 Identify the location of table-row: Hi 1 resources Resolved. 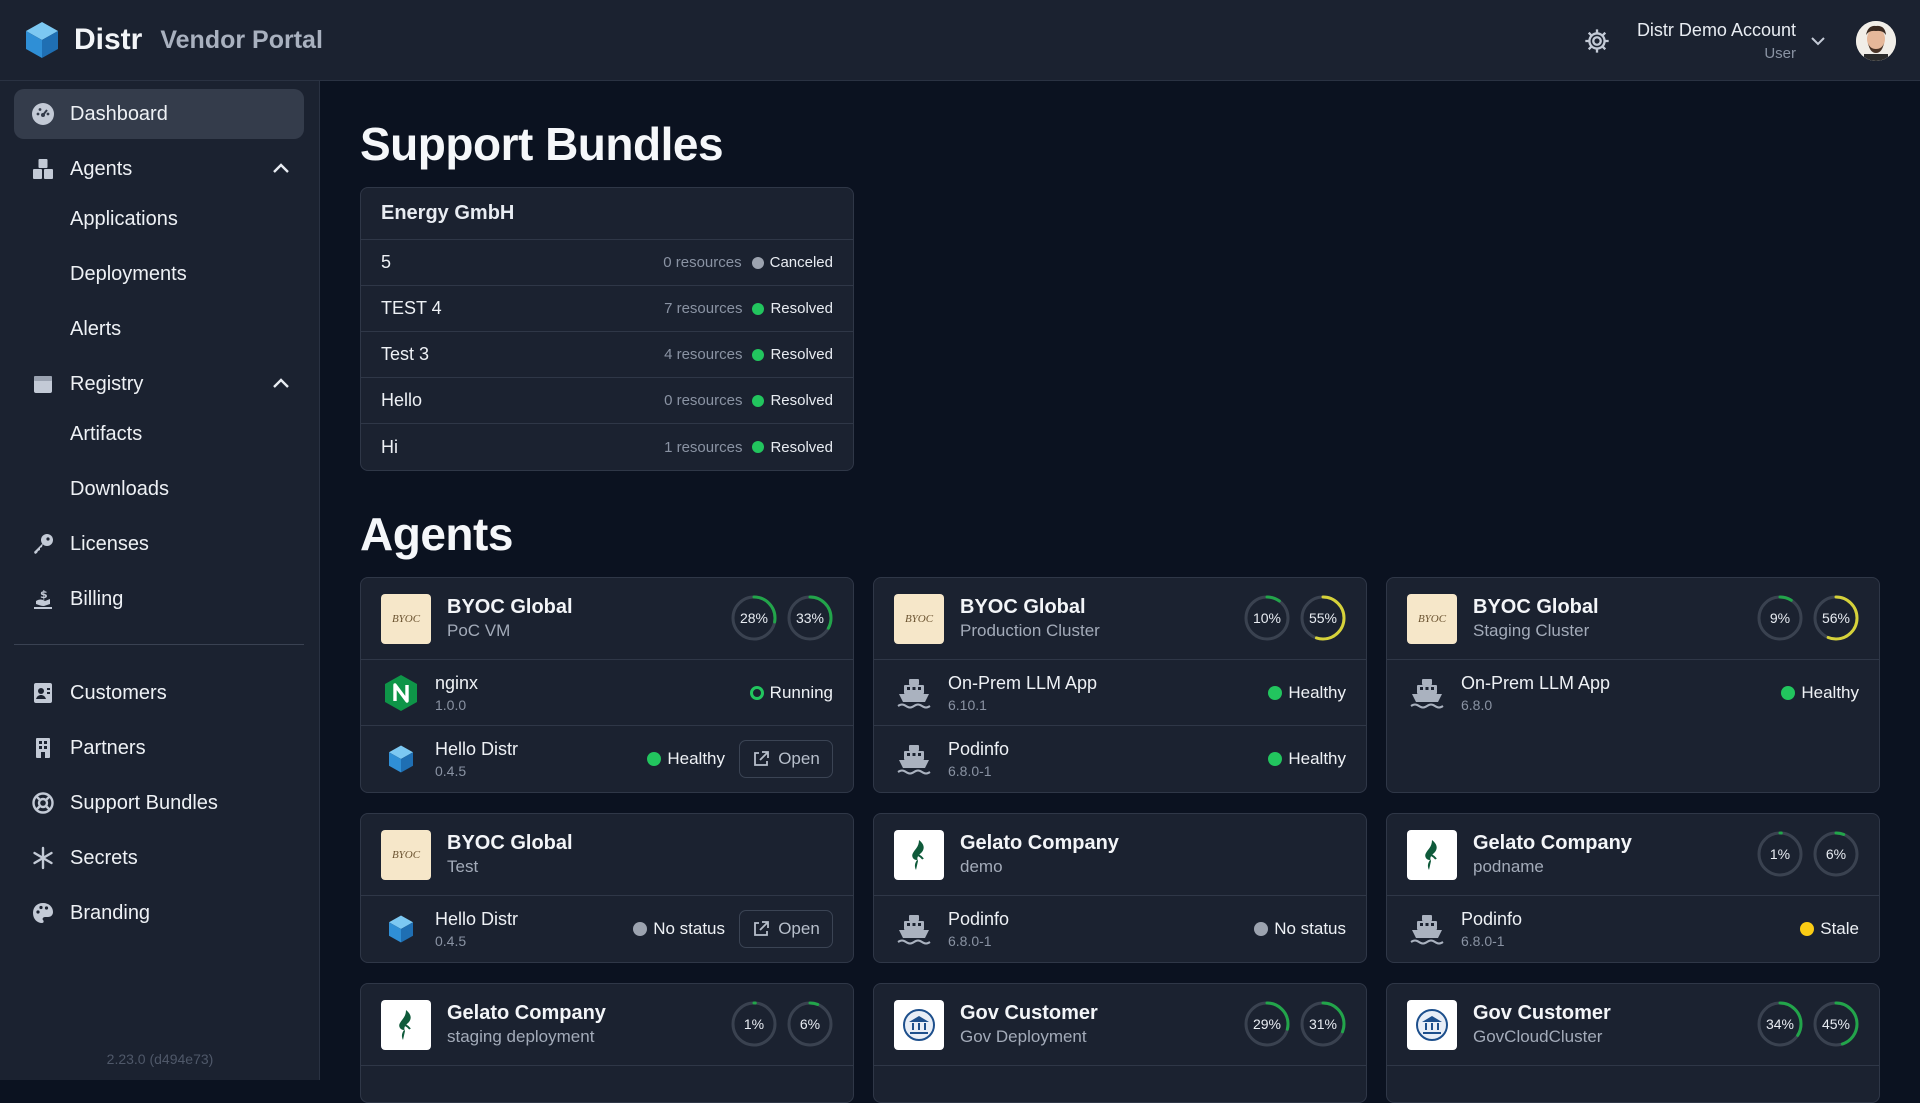
(607, 447).